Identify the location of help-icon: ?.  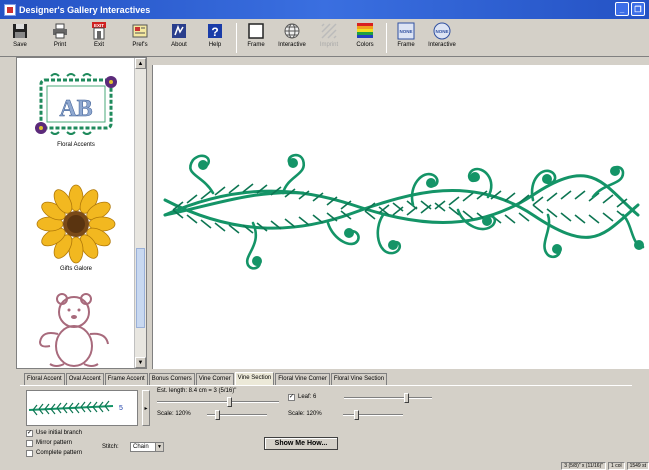
(215, 31).